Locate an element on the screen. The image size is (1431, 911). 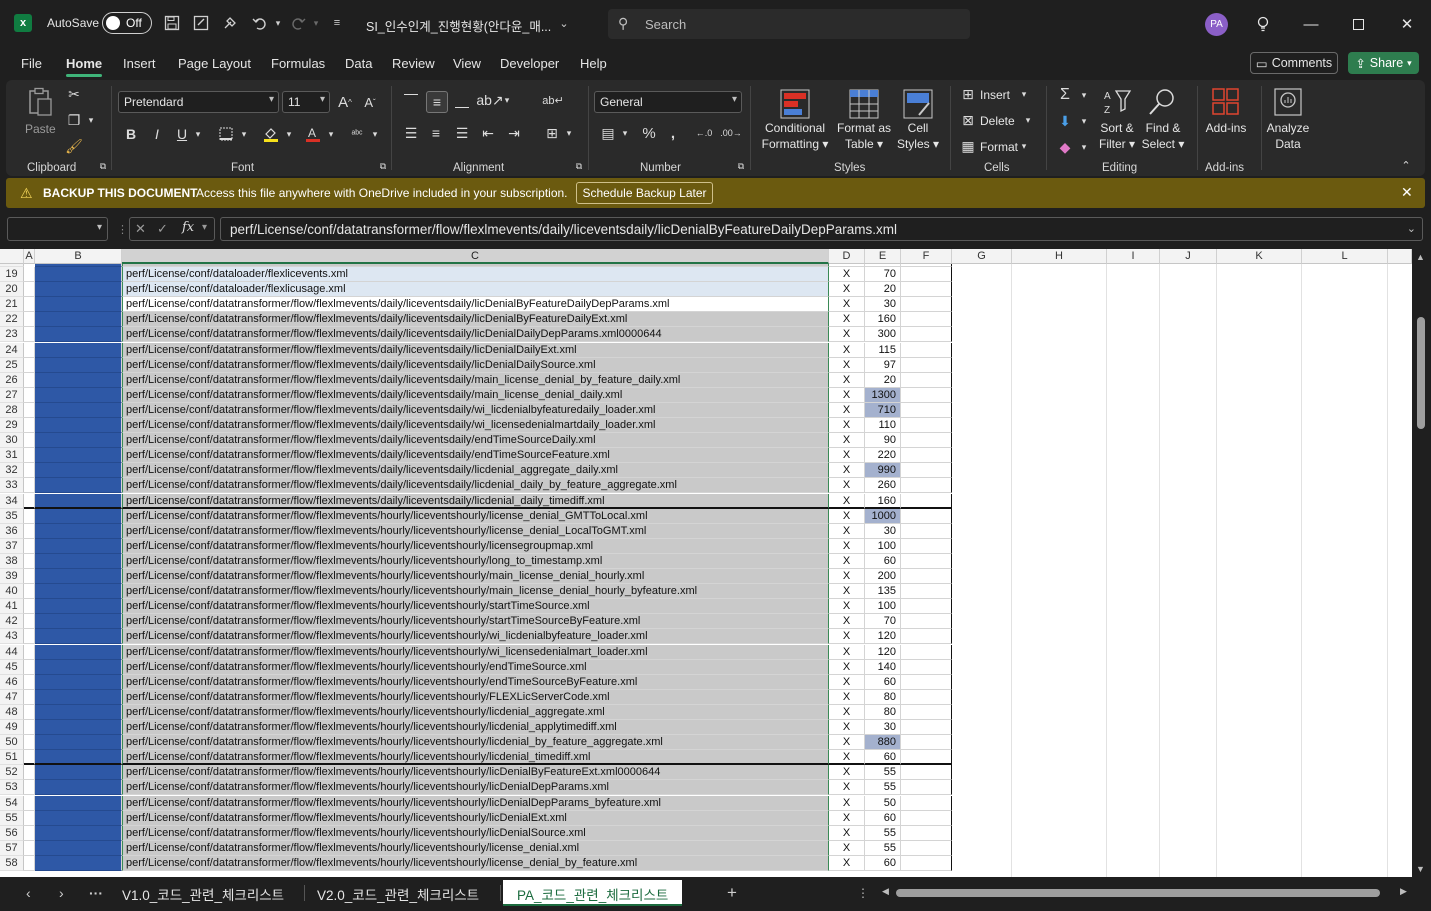
phonetic-dropdown-icon: ▾ is located at coordinates (375, 134).